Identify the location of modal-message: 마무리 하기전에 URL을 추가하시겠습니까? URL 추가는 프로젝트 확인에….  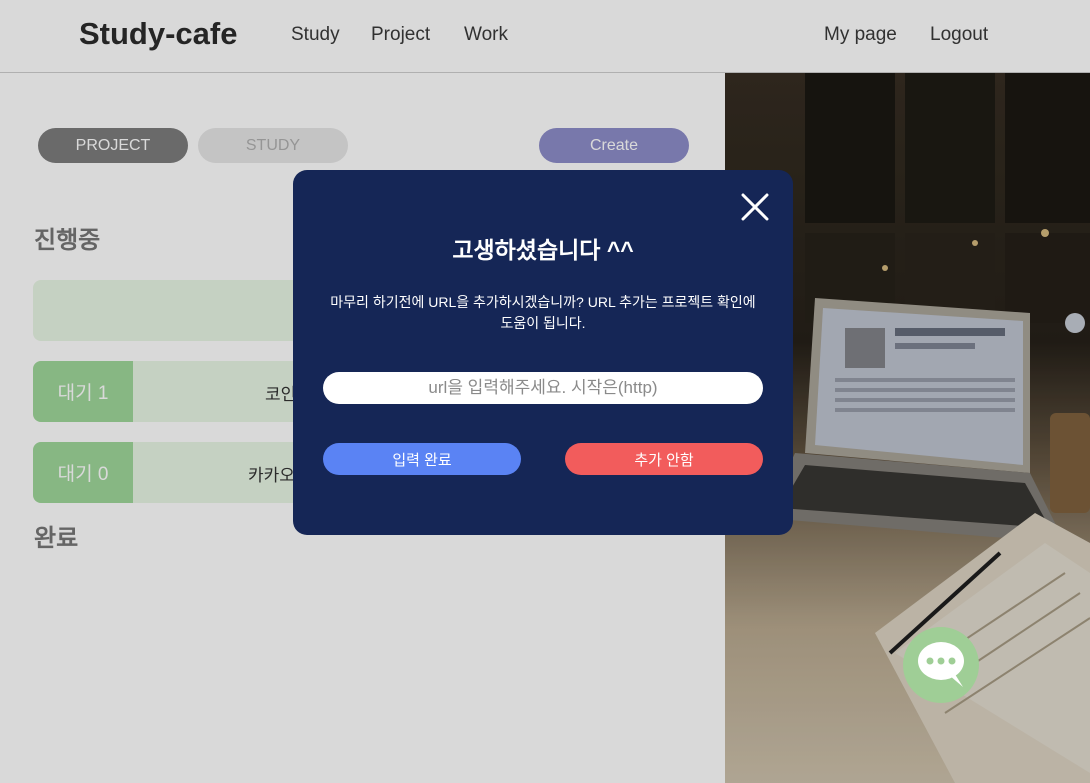
(543, 312).